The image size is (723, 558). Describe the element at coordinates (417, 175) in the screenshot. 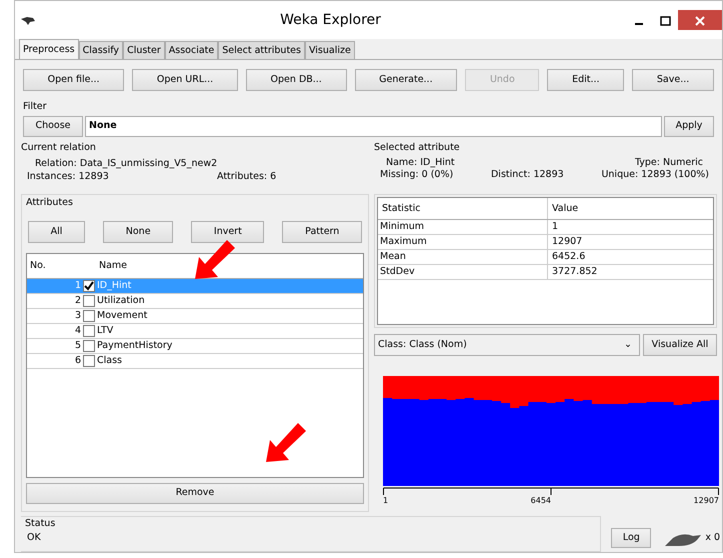

I see `missing-text: Missing: 0 (0%)` at that location.